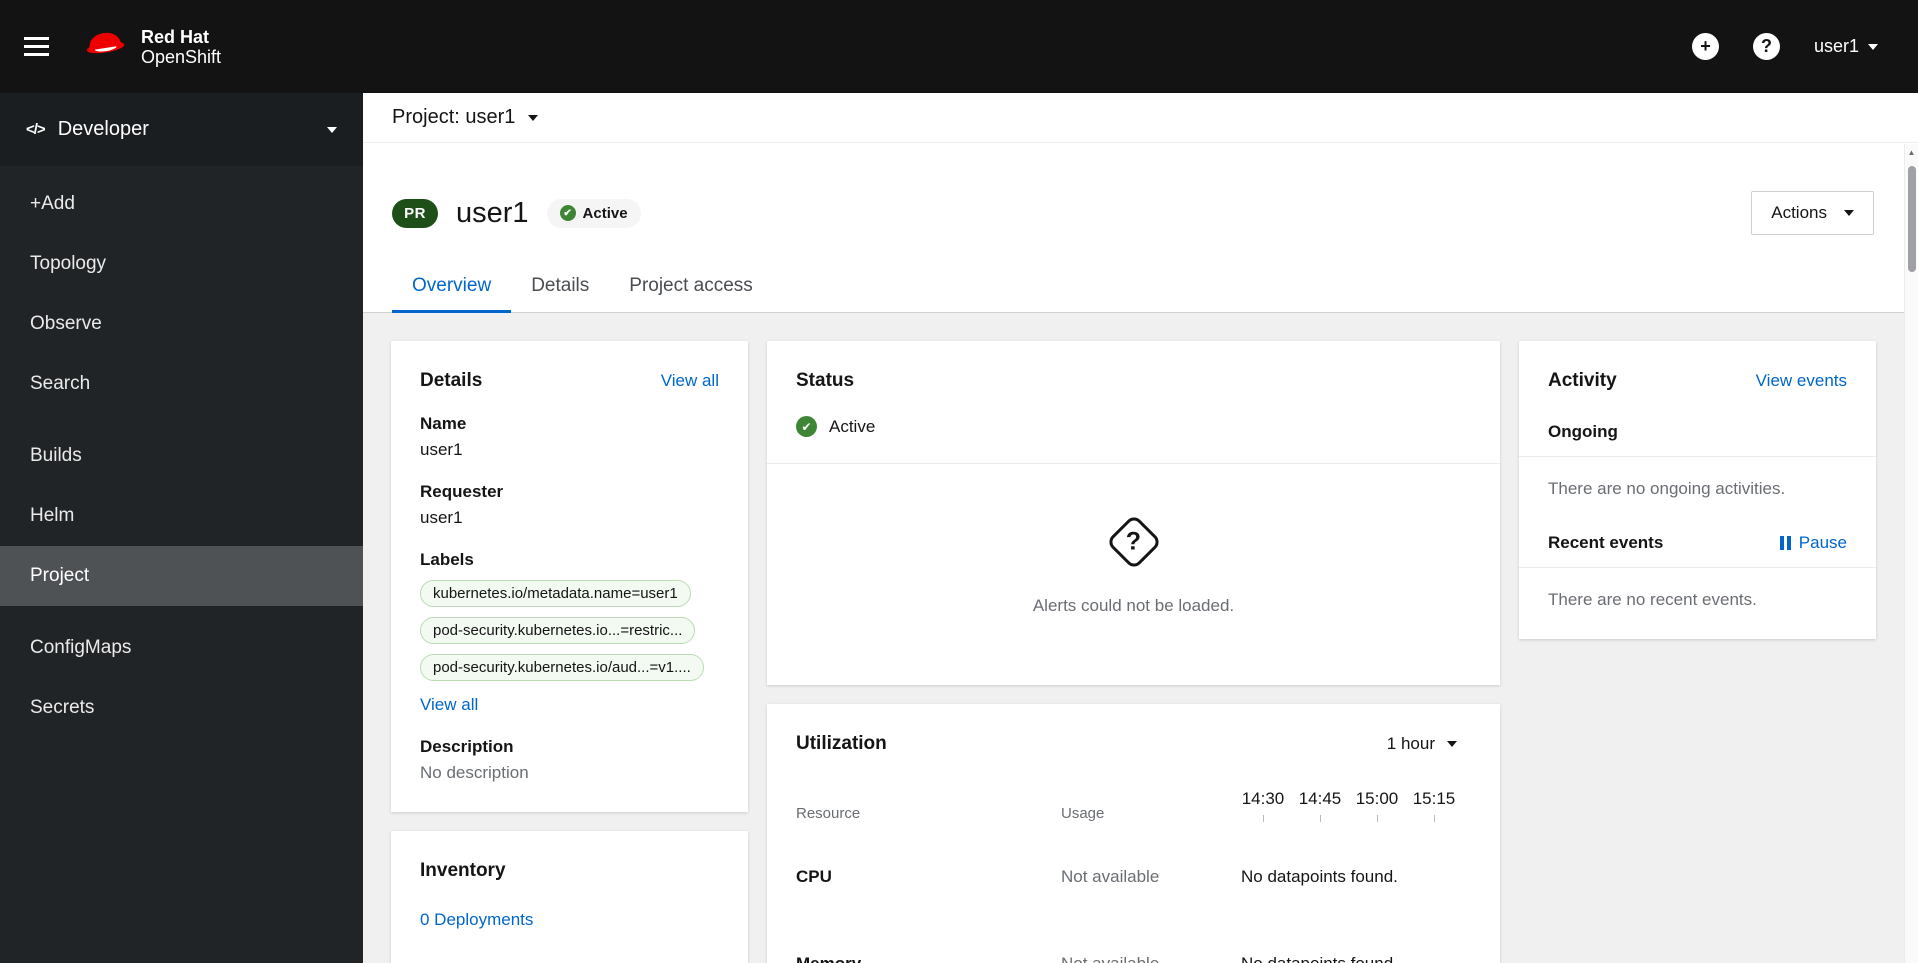 The width and height of the screenshot is (1918, 963). Describe the element at coordinates (441, 449) in the screenshot. I see `name-value: user1` at that location.